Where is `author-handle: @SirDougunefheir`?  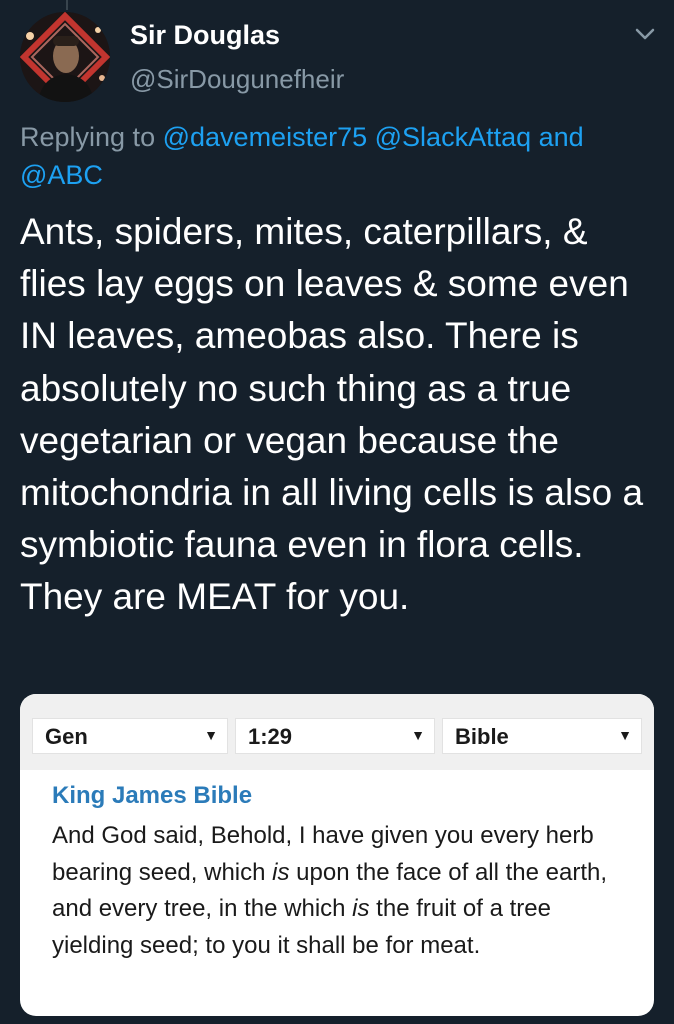 author-handle: @SirDougunefheir is located at coordinates (237, 79).